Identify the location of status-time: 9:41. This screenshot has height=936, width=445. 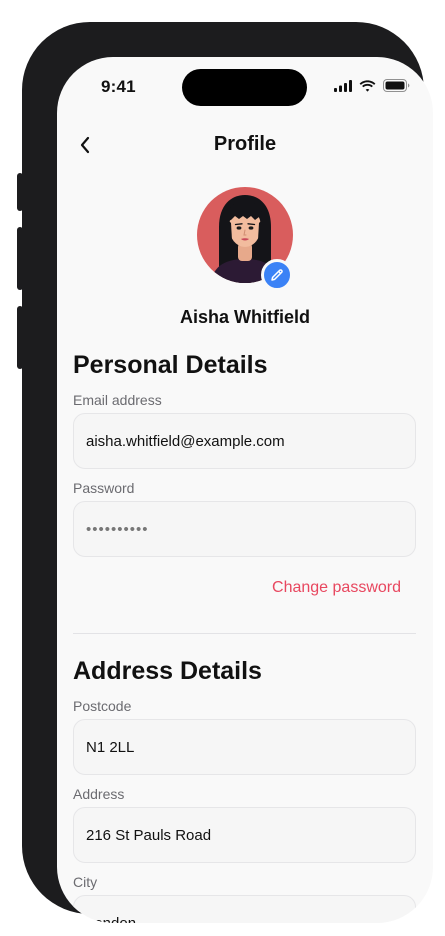
(118, 86).